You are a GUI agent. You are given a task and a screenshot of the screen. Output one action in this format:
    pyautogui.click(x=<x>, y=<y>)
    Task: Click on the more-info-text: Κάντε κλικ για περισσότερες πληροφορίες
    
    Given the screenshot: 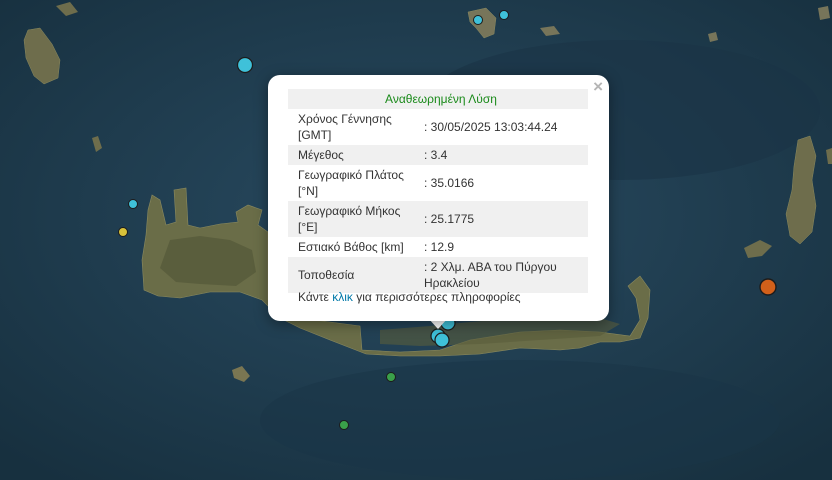 What is the action you would take?
    pyautogui.click(x=409, y=297)
    